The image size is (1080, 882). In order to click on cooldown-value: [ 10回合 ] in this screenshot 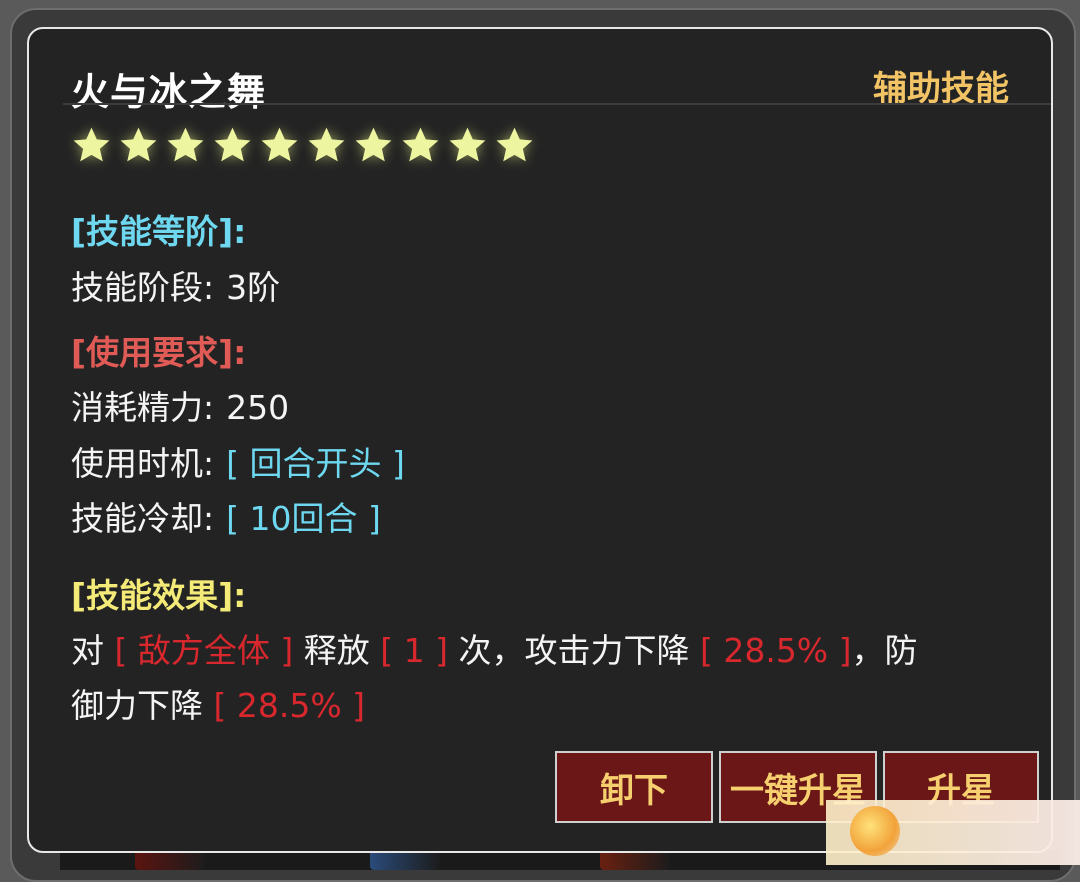, I will do `click(303, 518)`.